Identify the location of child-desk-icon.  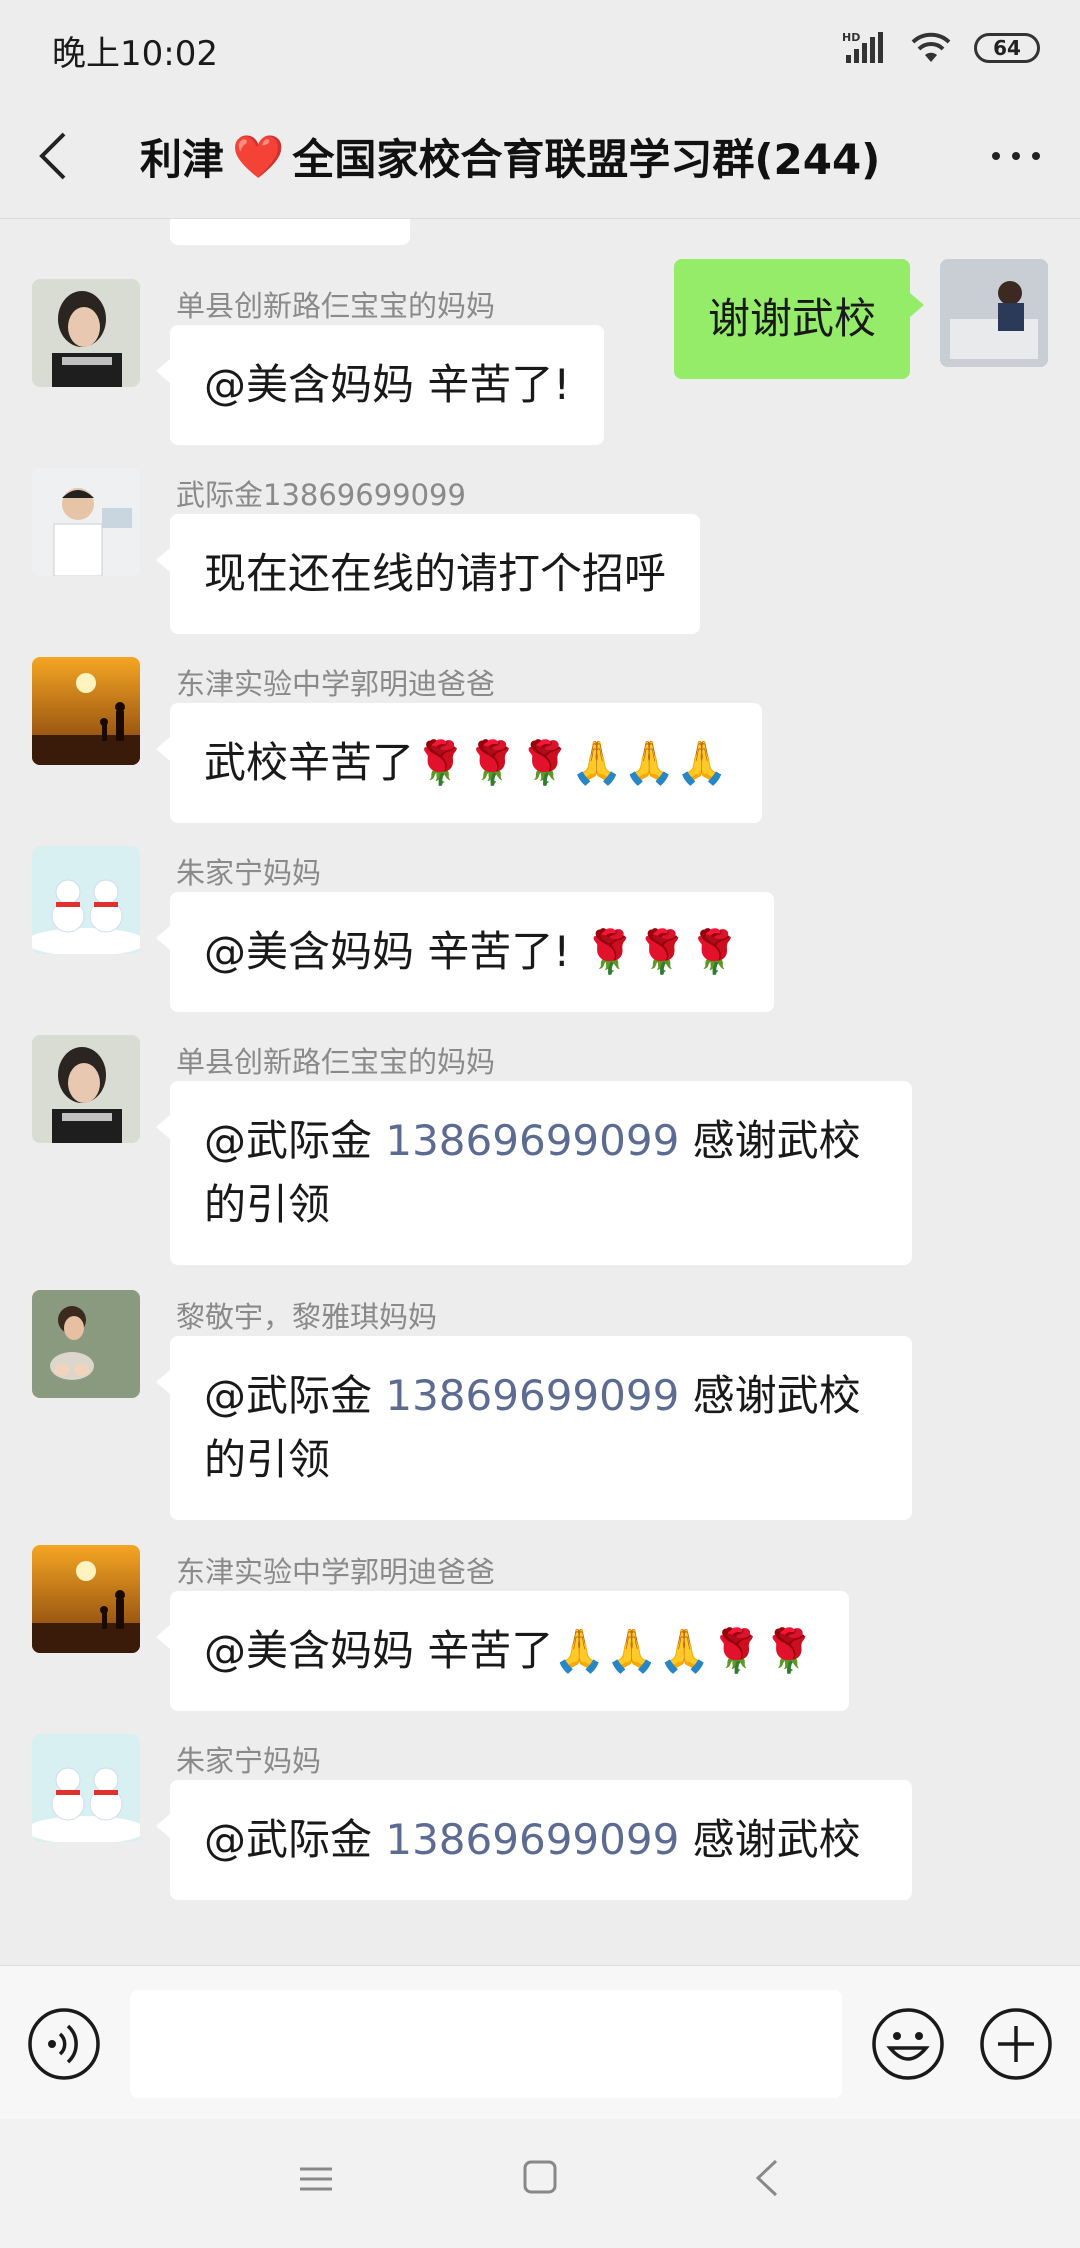
(994, 313).